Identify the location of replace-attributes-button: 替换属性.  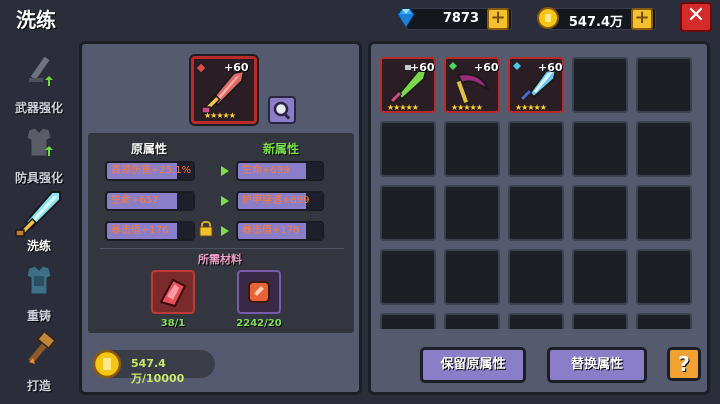
(597, 365).